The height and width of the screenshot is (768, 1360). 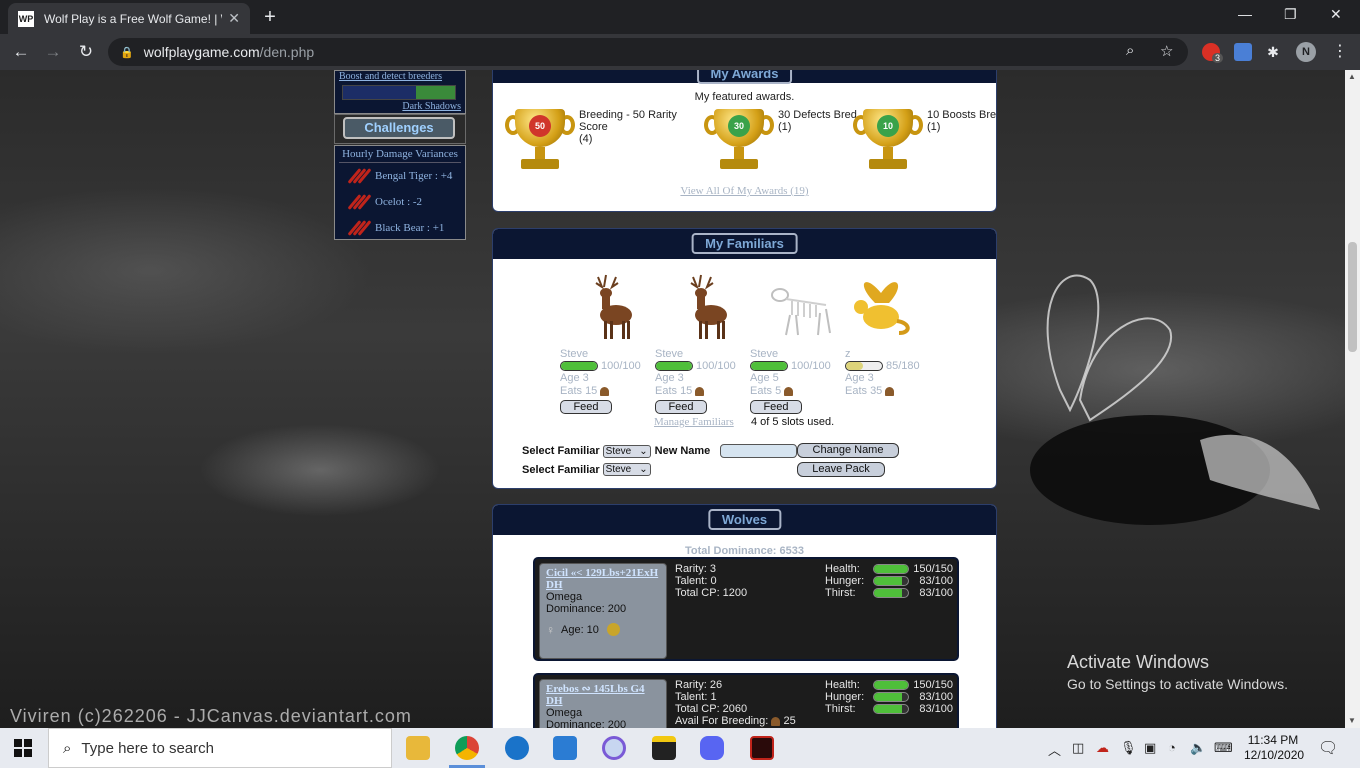 I want to click on rename-row: Select Familiar Steve ⌄ New Name, so click(x=660, y=451).